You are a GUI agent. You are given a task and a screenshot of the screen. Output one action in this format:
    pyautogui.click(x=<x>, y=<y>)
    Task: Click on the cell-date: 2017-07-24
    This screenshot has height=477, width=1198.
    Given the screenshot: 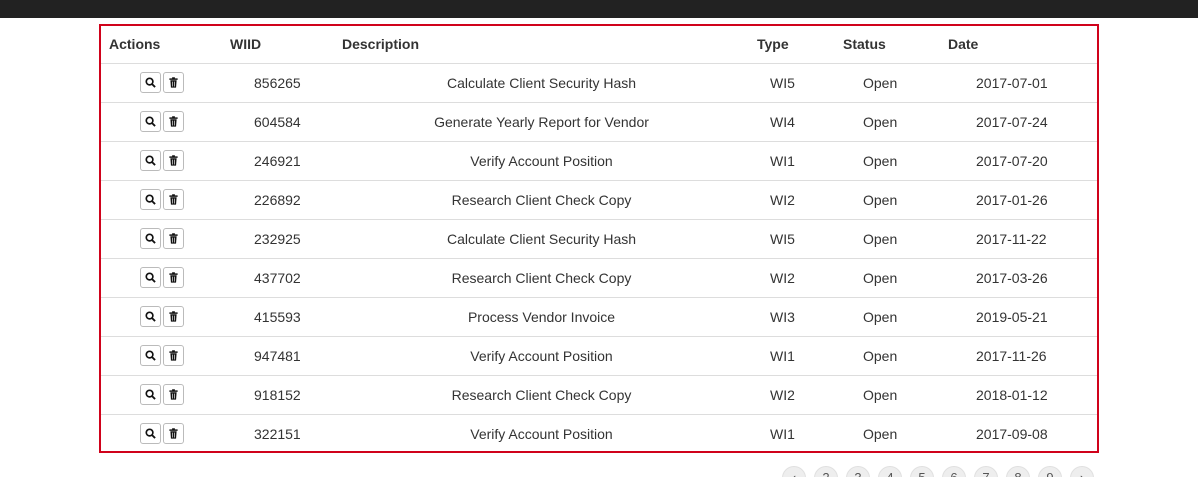 What is the action you would take?
    pyautogui.click(x=1018, y=121)
    